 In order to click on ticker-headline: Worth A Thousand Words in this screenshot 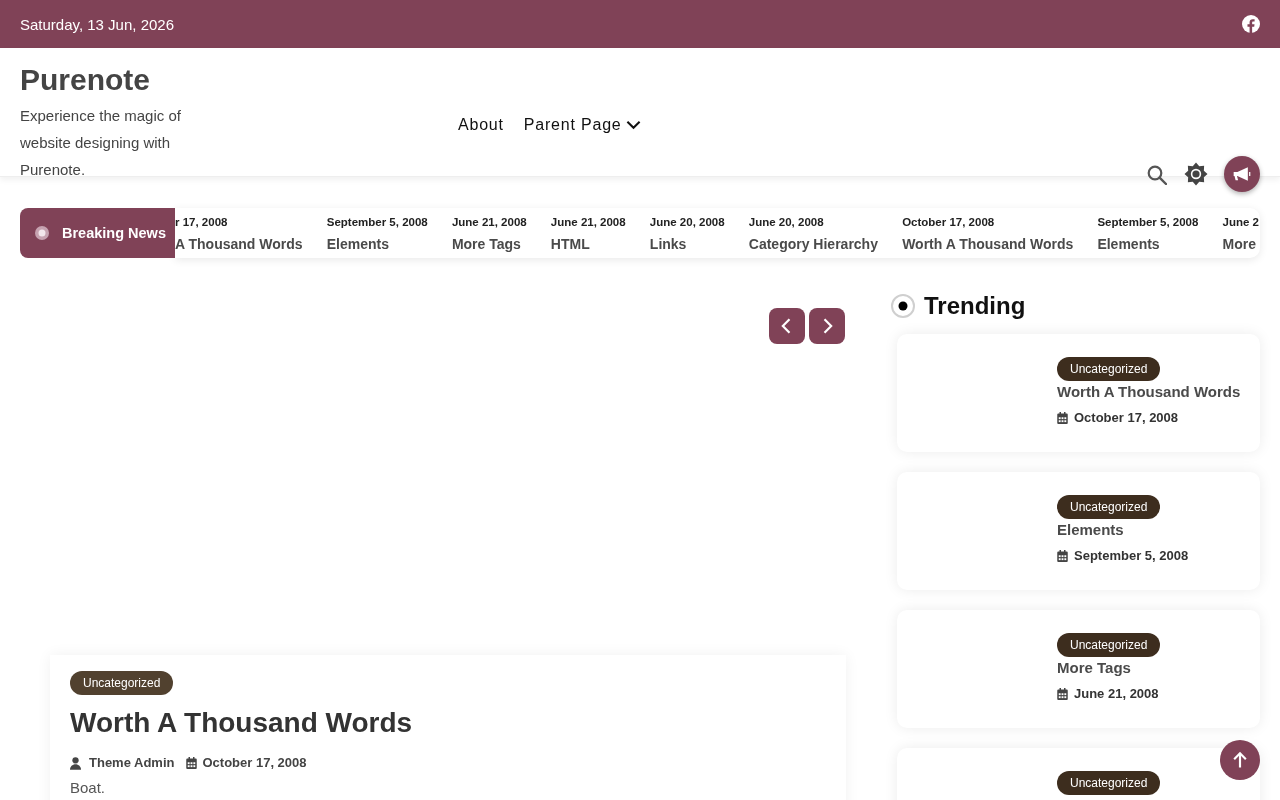, I will do `click(988, 244)`.